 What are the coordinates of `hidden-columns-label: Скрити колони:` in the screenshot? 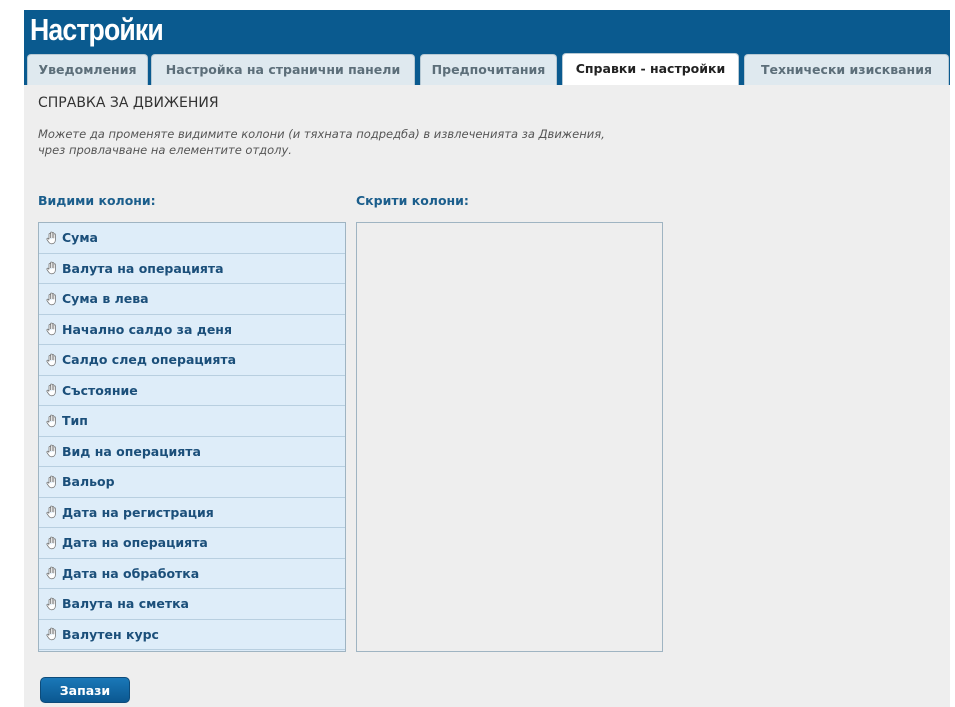 It's located at (412, 200).